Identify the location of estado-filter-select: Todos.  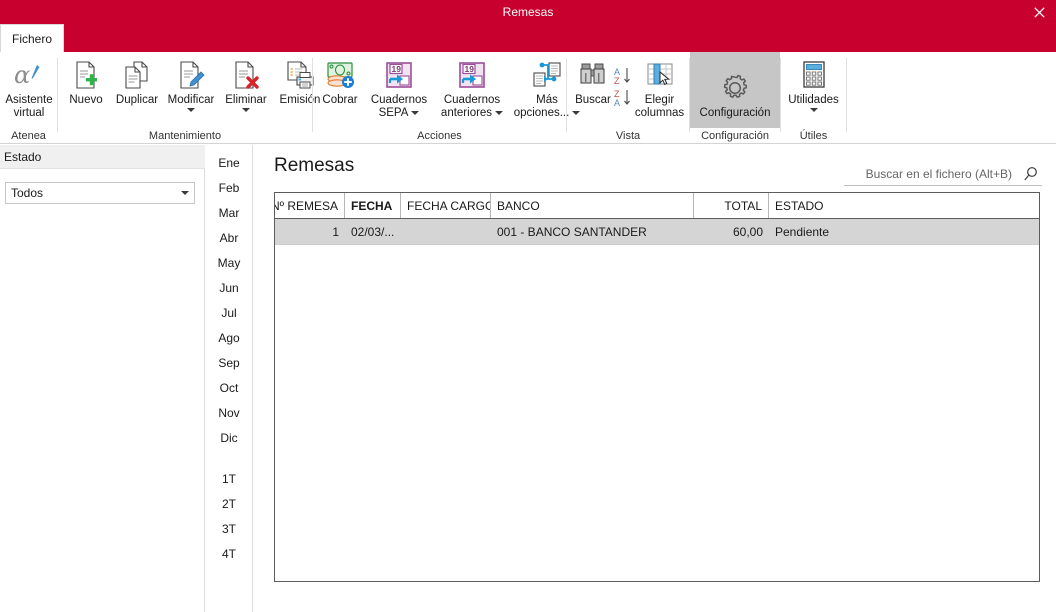
(100, 193).